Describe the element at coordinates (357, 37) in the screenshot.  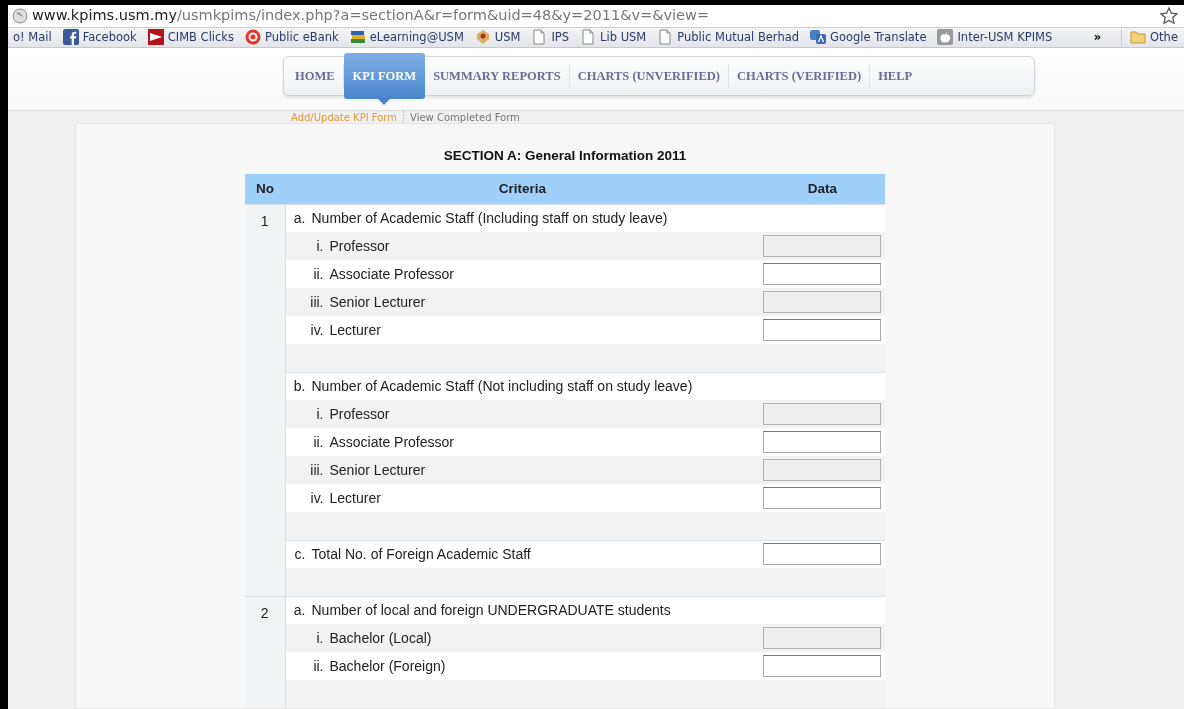
I see `books-icon` at that location.